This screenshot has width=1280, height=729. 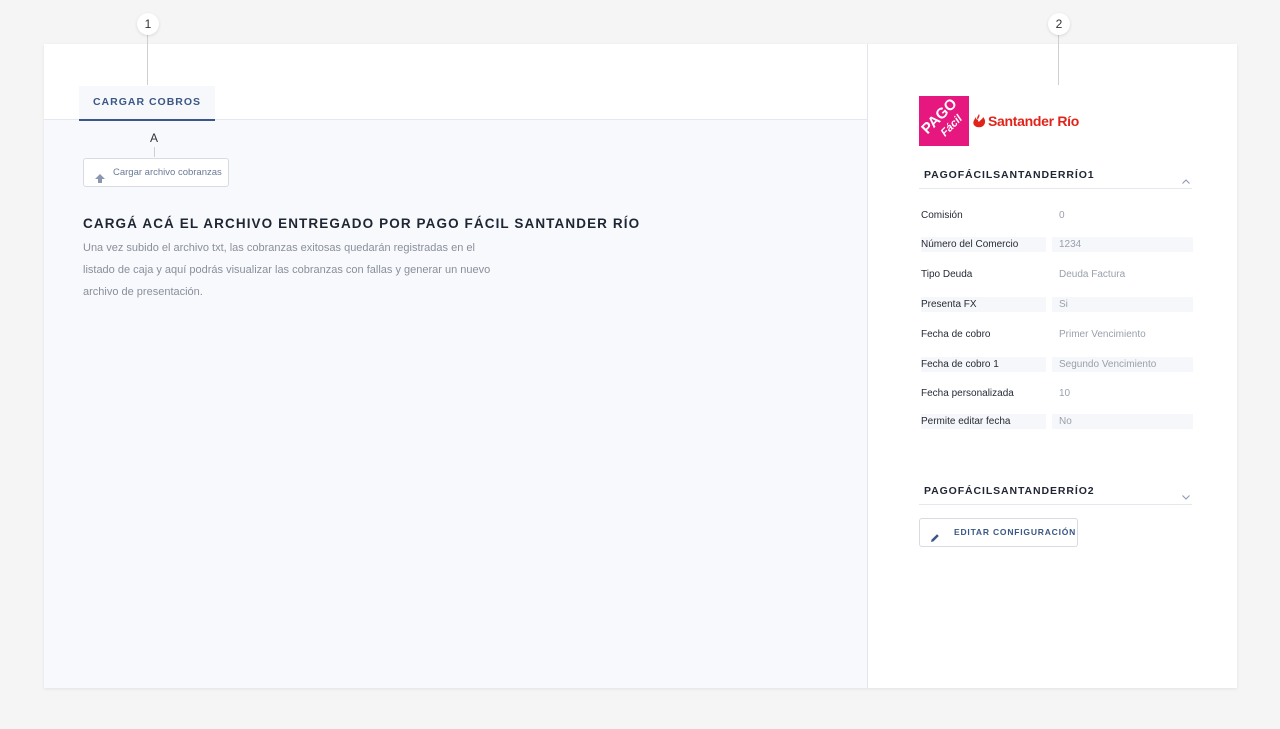 I want to click on config-row: Número del Comercio 1234, so click(x=1056, y=244).